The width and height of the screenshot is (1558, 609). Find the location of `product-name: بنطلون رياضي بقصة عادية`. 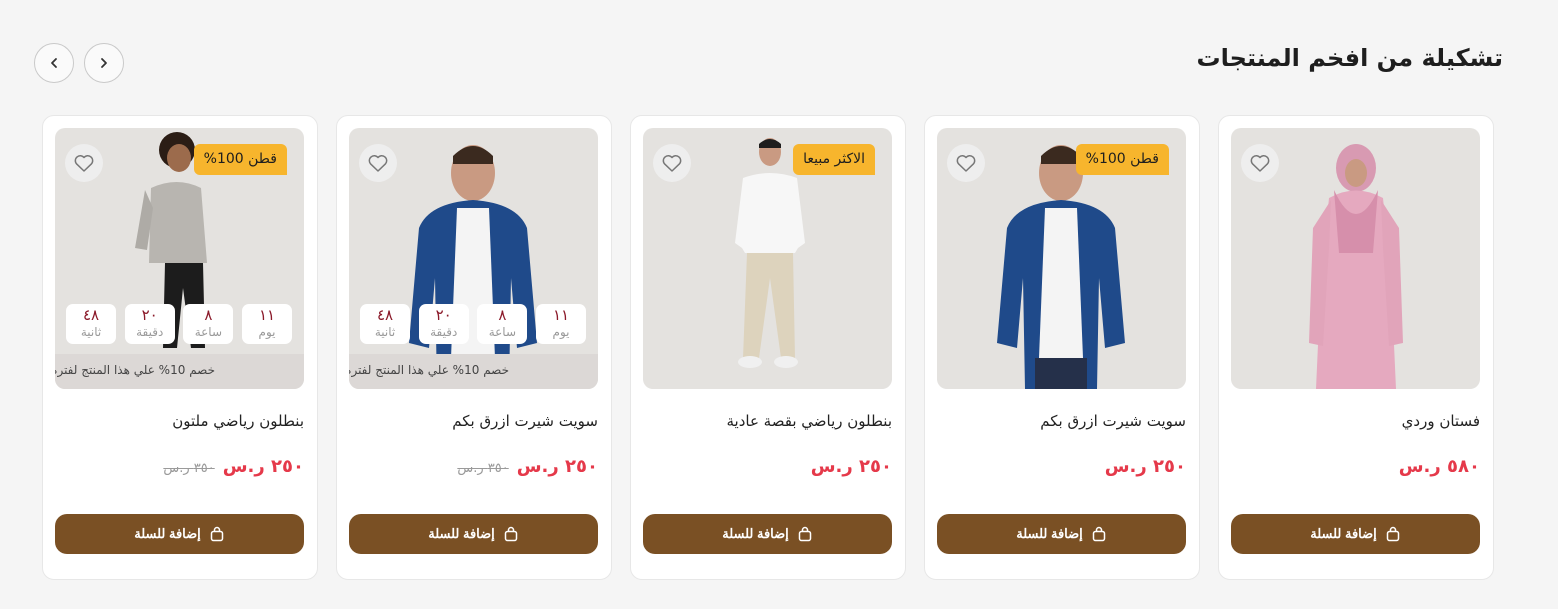

product-name: بنطلون رياضي بقصة عادية is located at coordinates (810, 421).